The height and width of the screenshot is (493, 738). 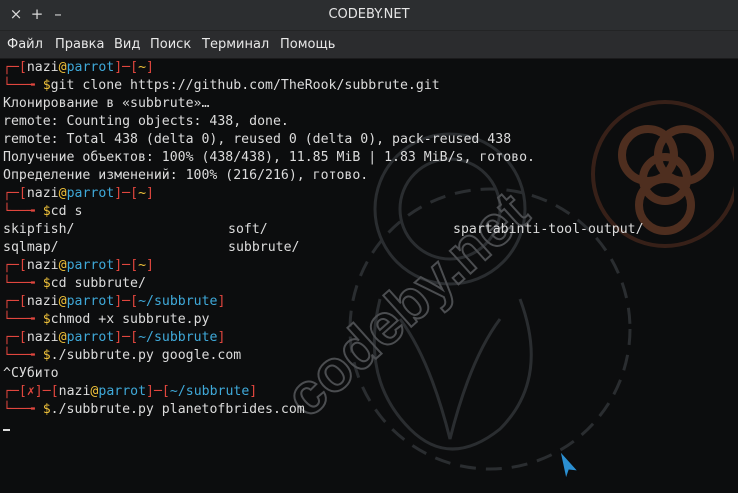 I want to click on input-line, so click(x=323, y=428).